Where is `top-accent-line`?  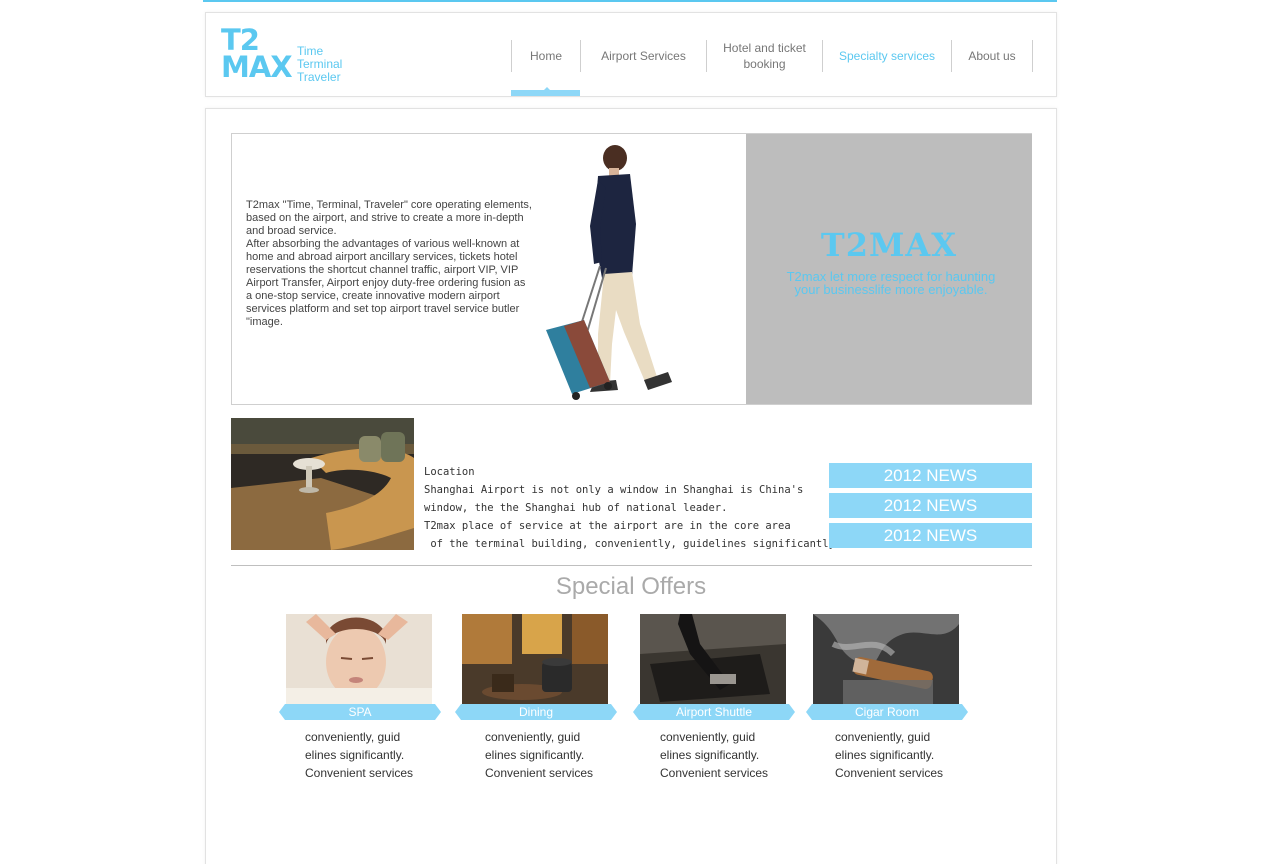 top-accent-line is located at coordinates (630, 1).